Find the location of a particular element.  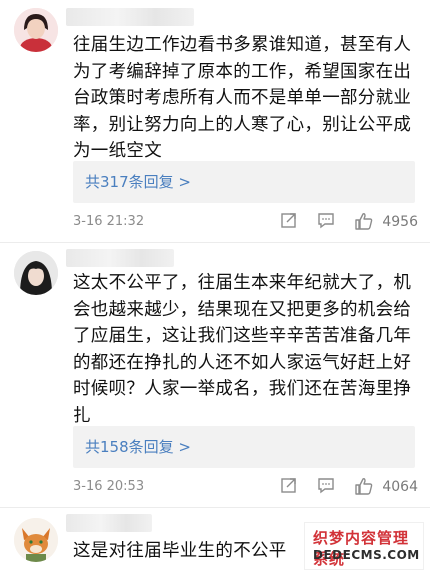

replies-label: 共158条回复 > is located at coordinates (138, 447).